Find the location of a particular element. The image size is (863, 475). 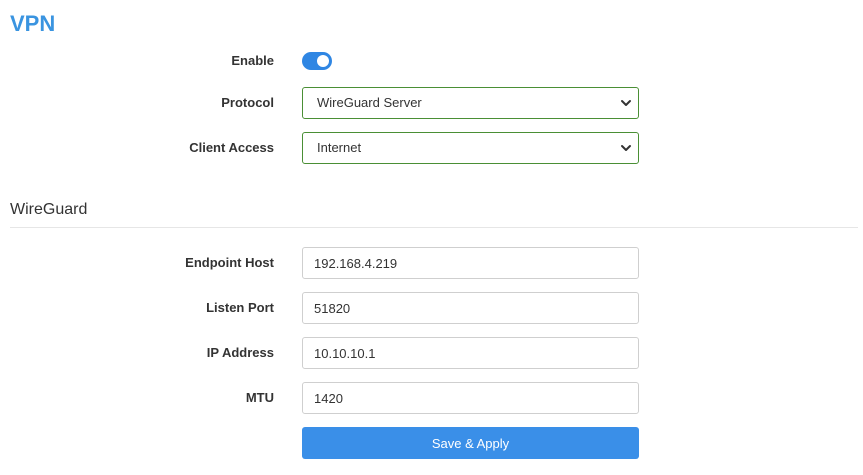

endpoint-host-field is located at coordinates (463, 263).